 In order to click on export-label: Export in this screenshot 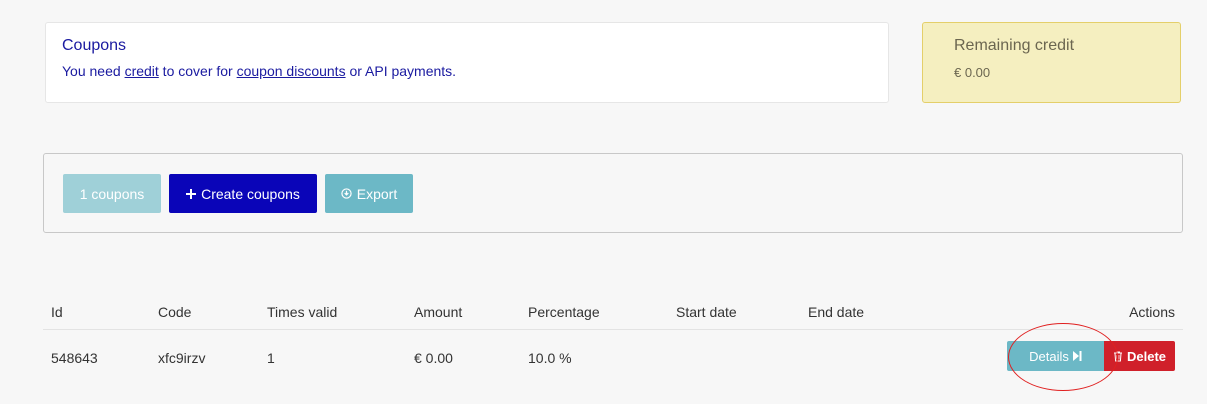, I will do `click(377, 193)`.